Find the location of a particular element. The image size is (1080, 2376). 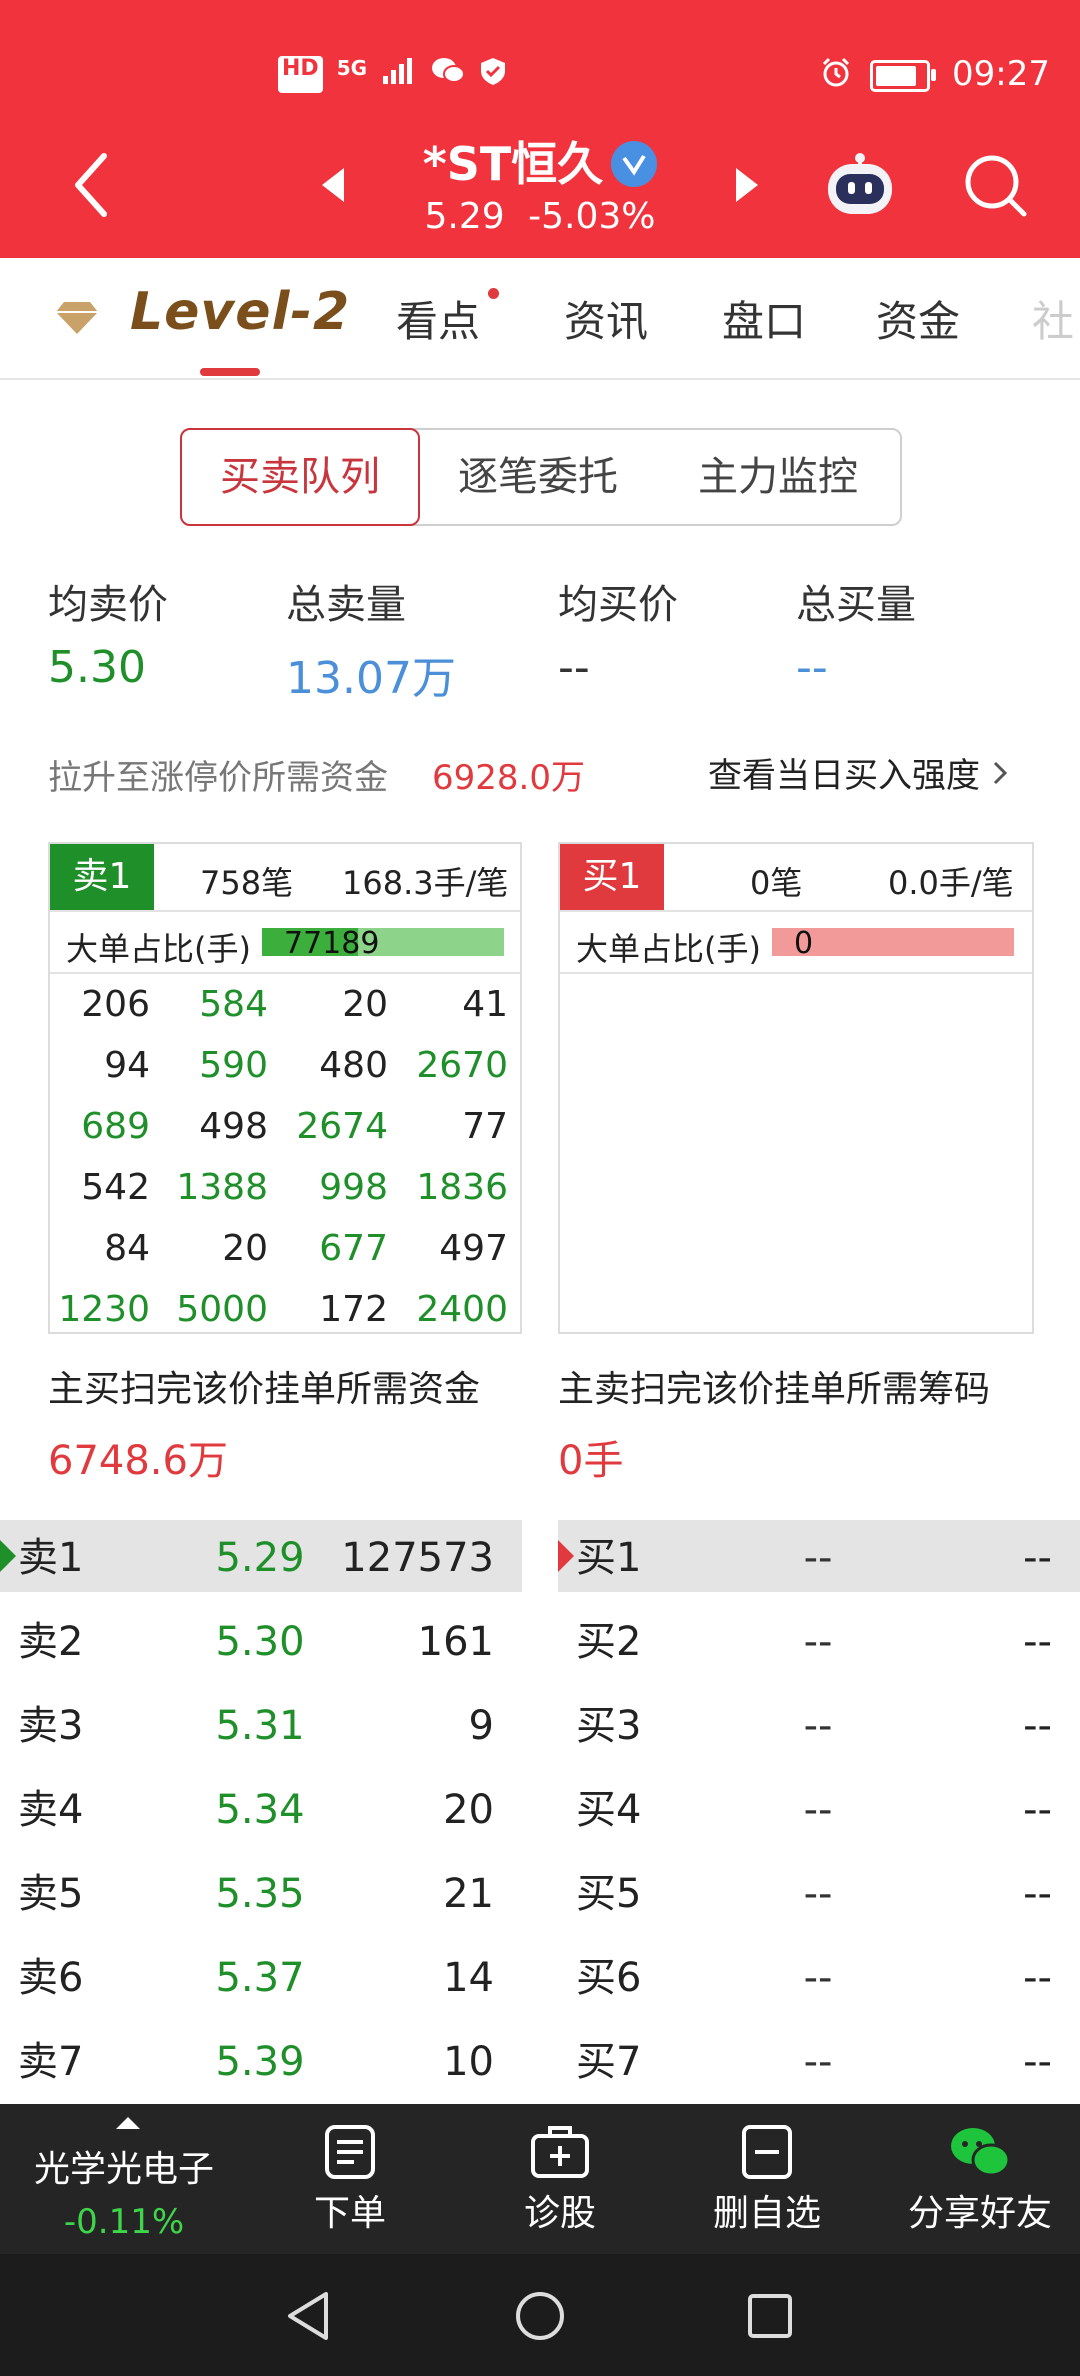

buy-book-row: 买3 -- -- is located at coordinates (819, 1726).